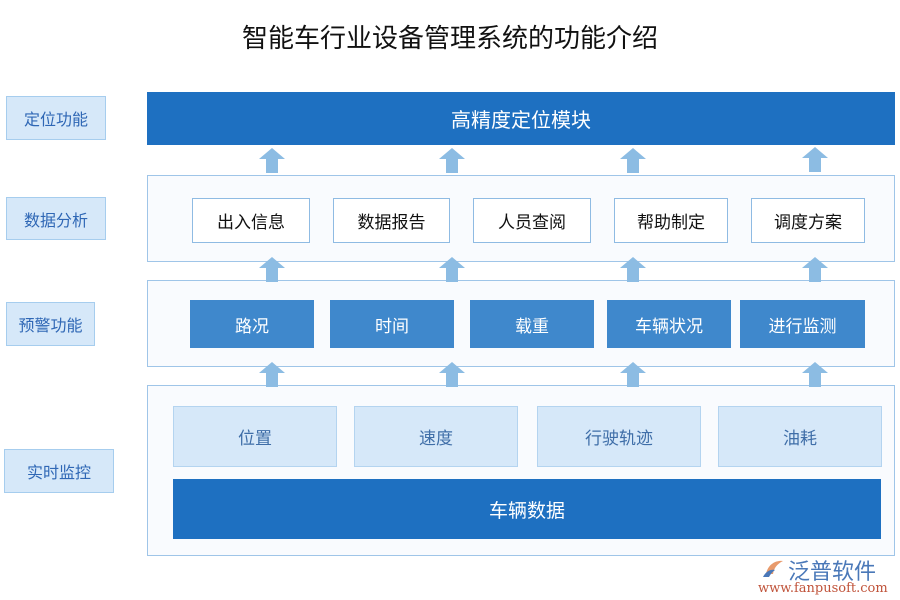  Describe the element at coordinates (532, 324) in the screenshot. I see `warning-item: 载重` at that location.